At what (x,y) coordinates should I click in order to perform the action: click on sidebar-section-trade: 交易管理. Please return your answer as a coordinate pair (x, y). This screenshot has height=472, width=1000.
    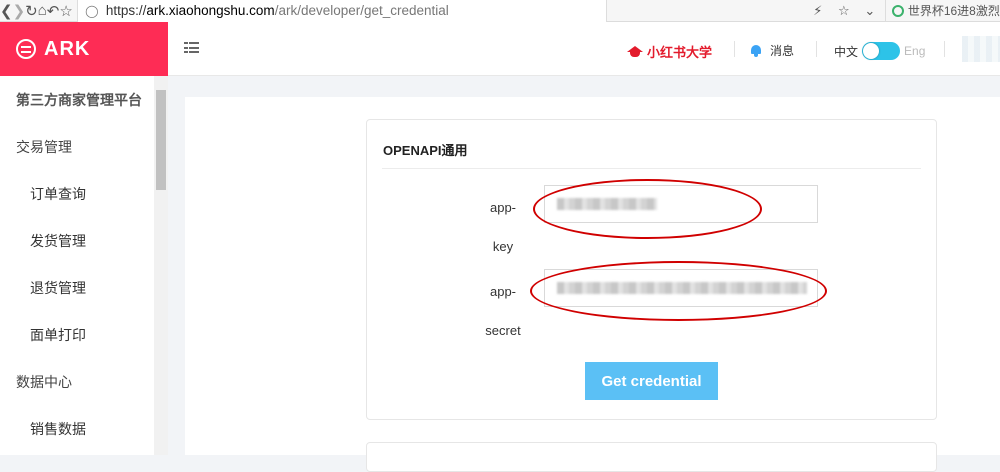
    Looking at the image, I should click on (84, 146).